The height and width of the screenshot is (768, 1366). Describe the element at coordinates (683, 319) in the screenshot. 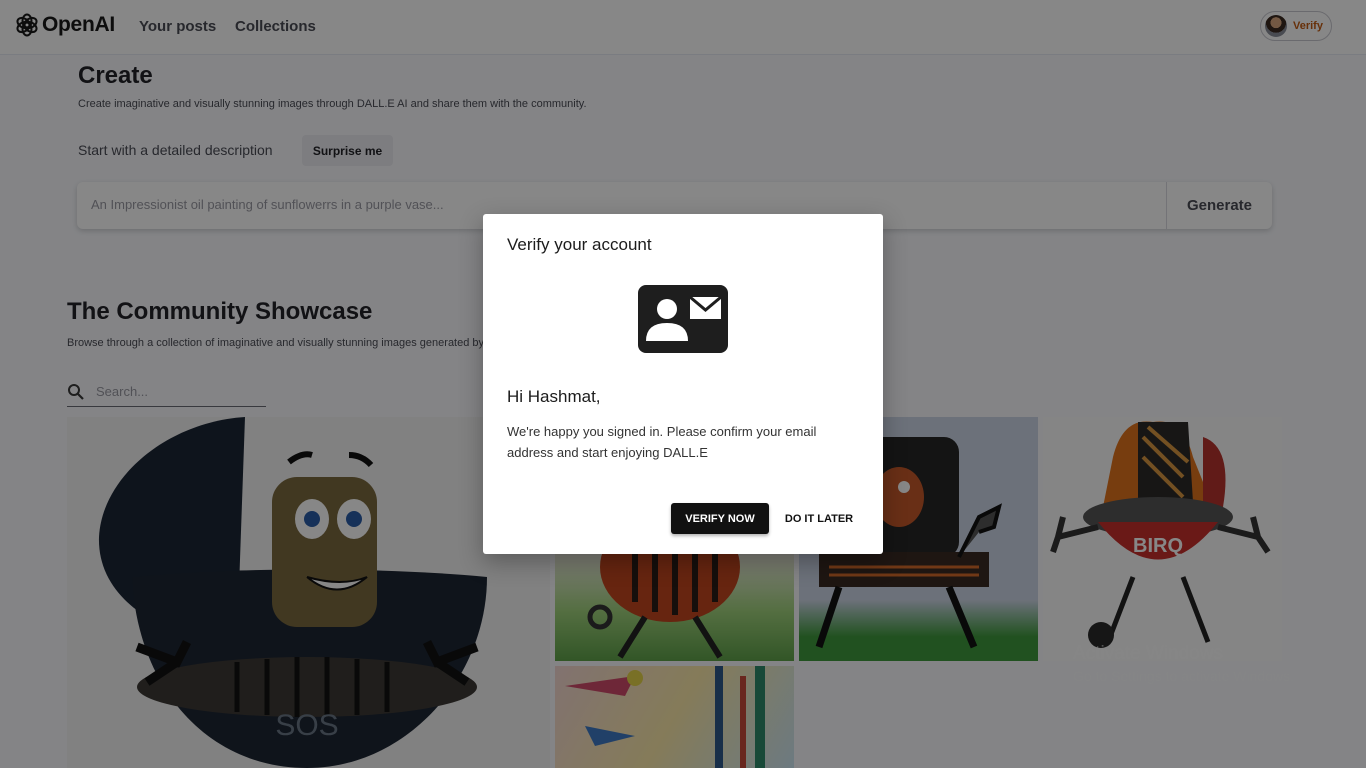

I see `contact-mail-icon` at that location.